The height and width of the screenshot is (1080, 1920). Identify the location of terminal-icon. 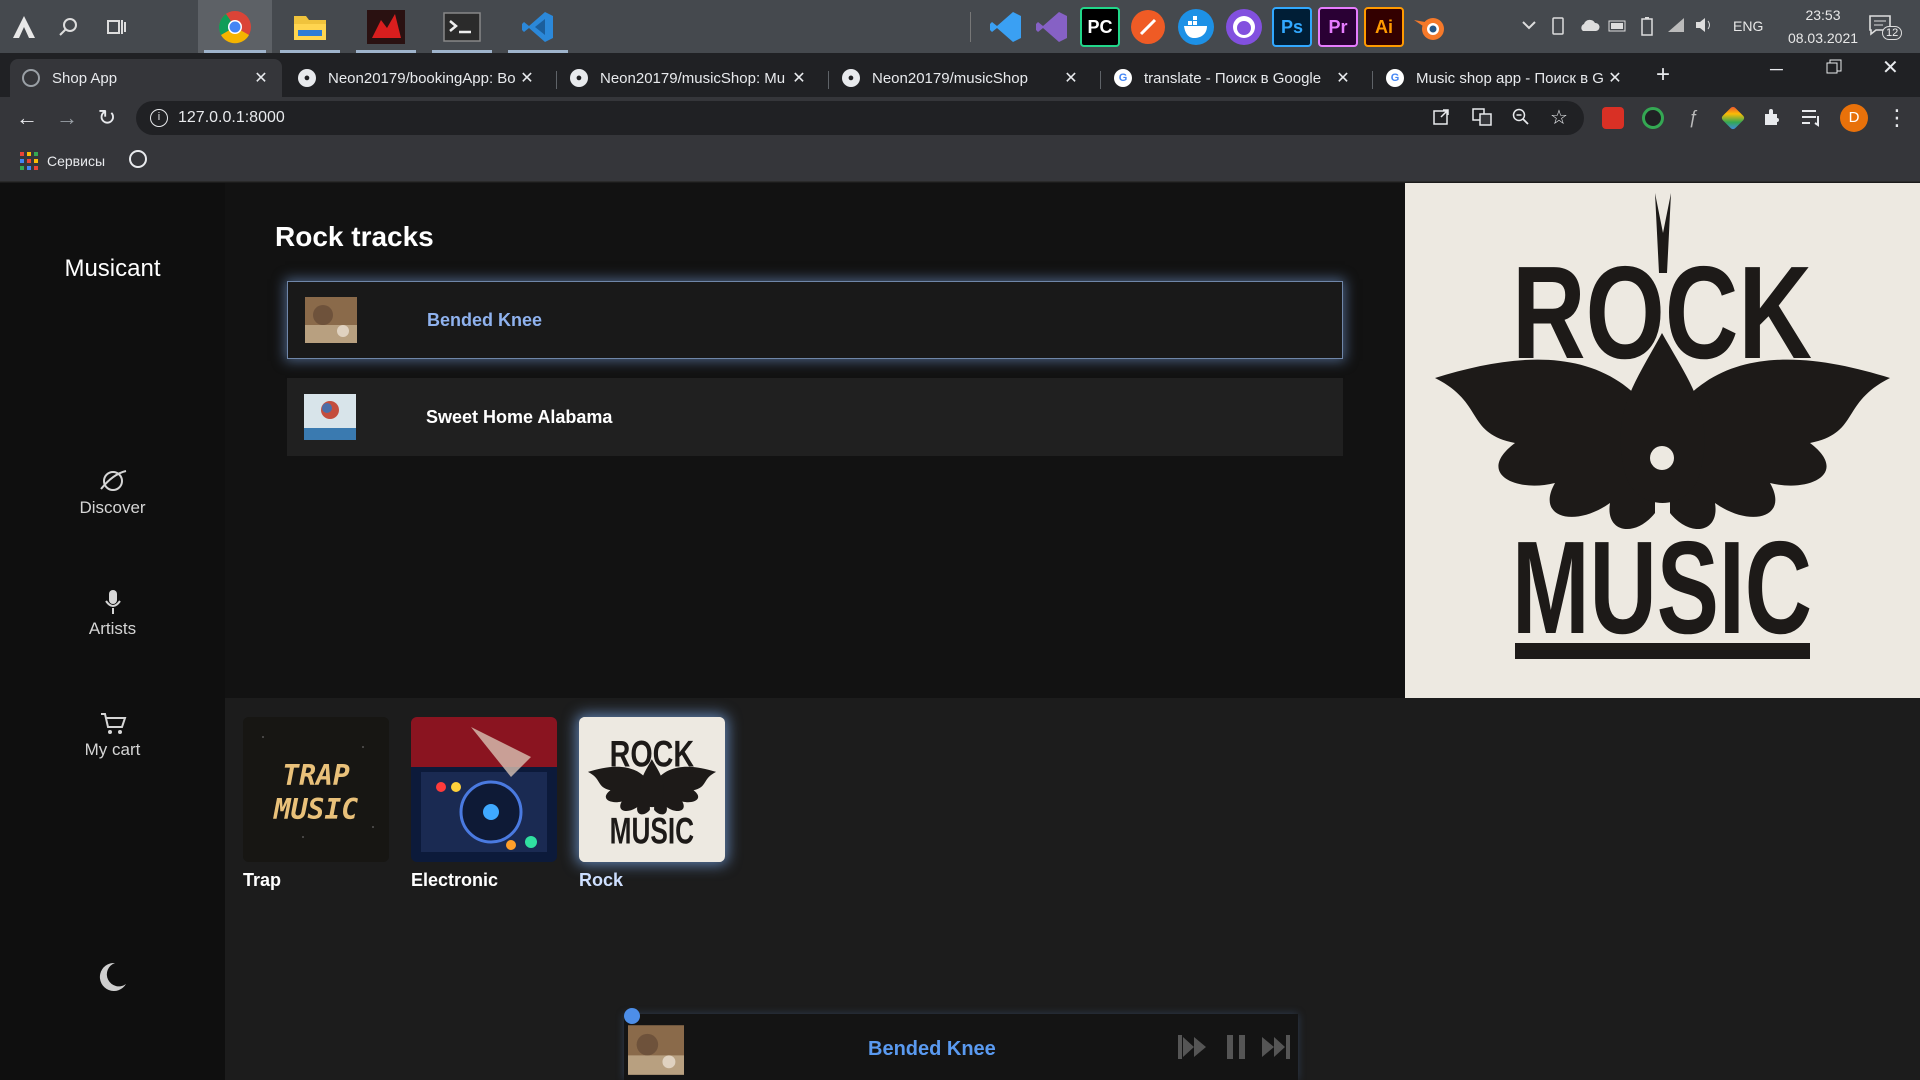
(462, 27).